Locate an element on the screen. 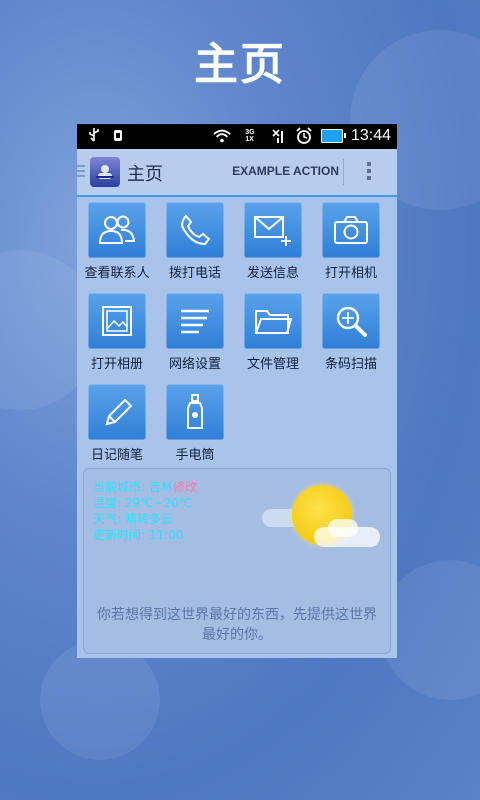 The width and height of the screenshot is (480, 800). battery-charging-icon is located at coordinates (333, 136).